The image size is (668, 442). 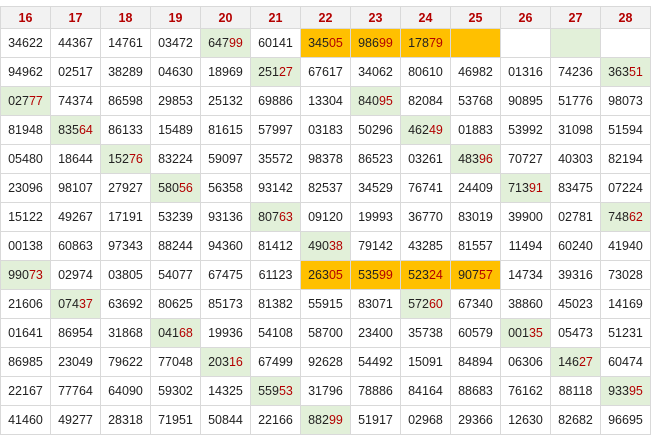 I want to click on number-prefix: 835, so click(x=68, y=130).